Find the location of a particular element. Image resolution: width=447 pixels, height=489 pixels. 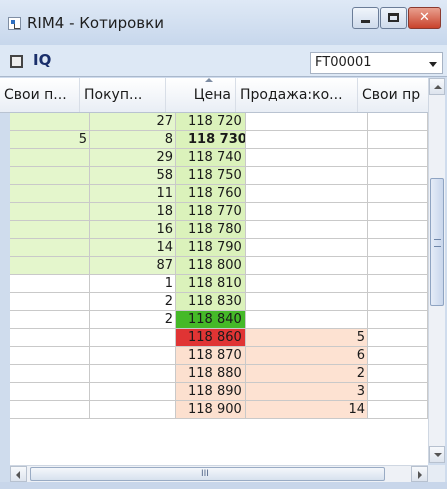

cell-price: 118 880 is located at coordinates (211, 374).